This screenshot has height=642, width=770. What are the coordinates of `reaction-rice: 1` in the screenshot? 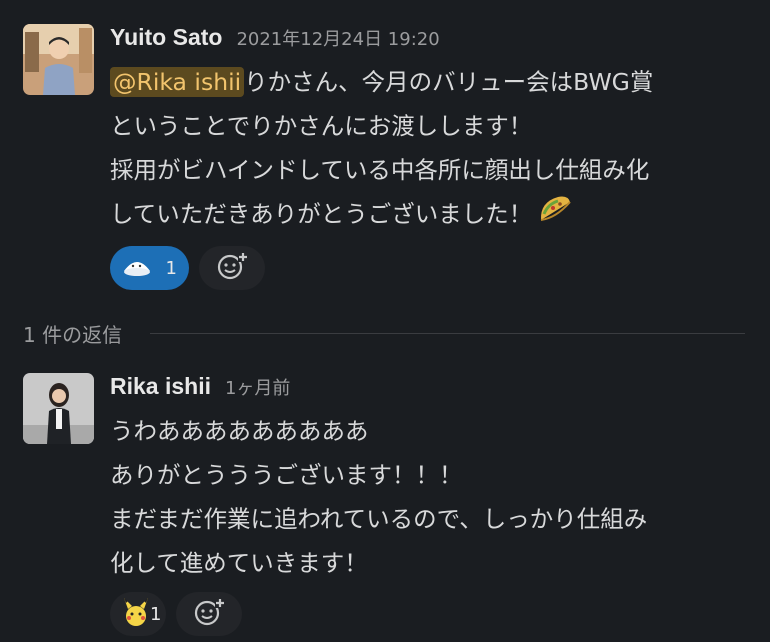 It's located at (149, 268).